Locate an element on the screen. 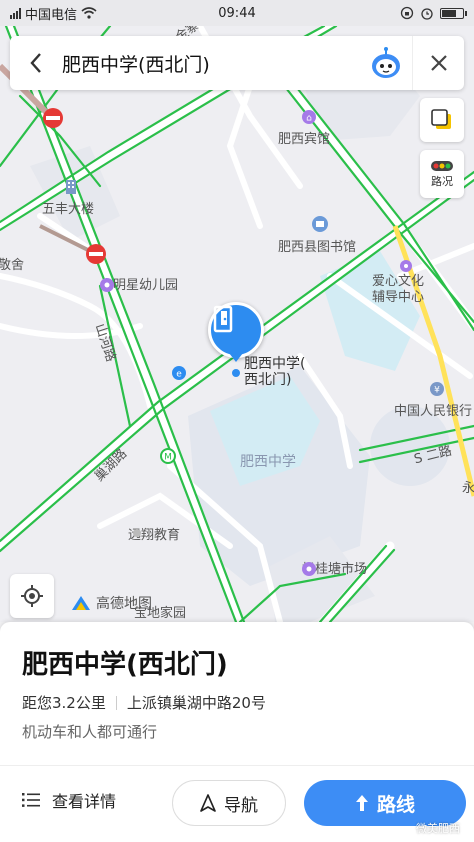 This screenshot has width=474, height=842. list-icon is located at coordinates (31, 800).